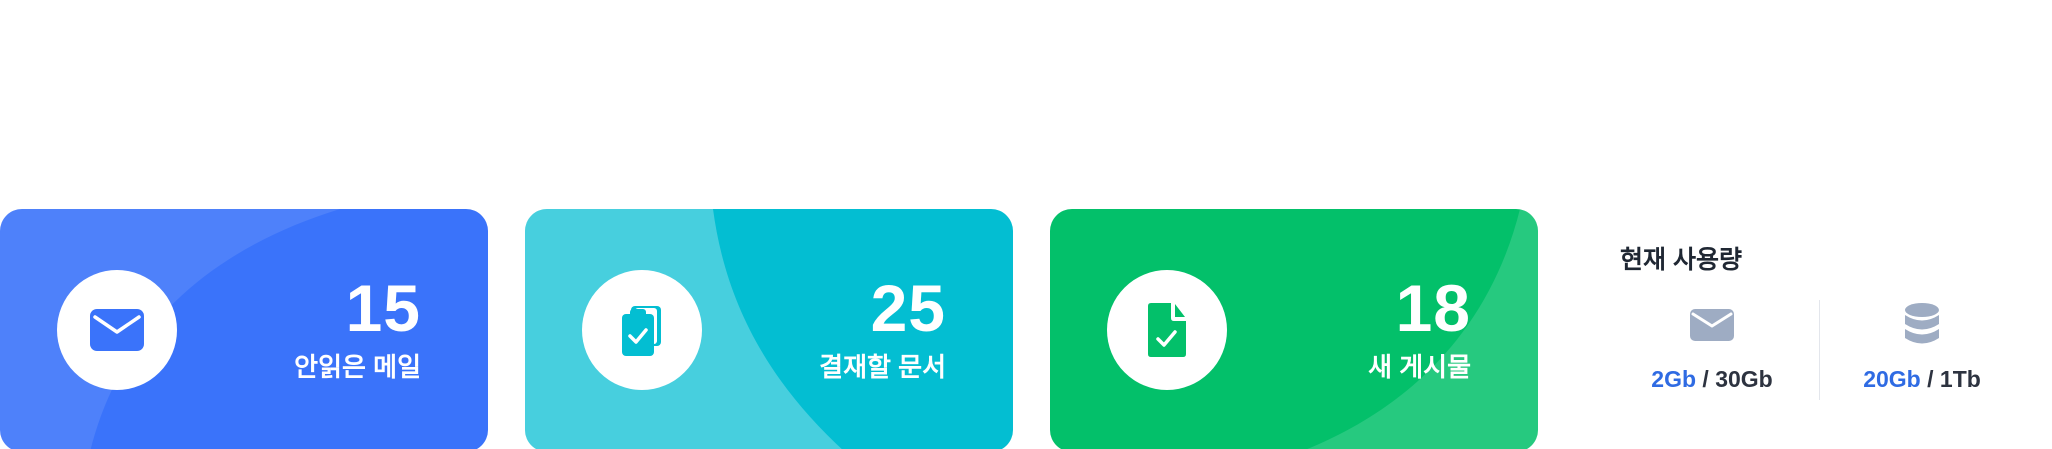 The height and width of the screenshot is (449, 2052). What do you see at coordinates (642, 330) in the screenshot?
I see `clipboard-check-icon` at bounding box center [642, 330].